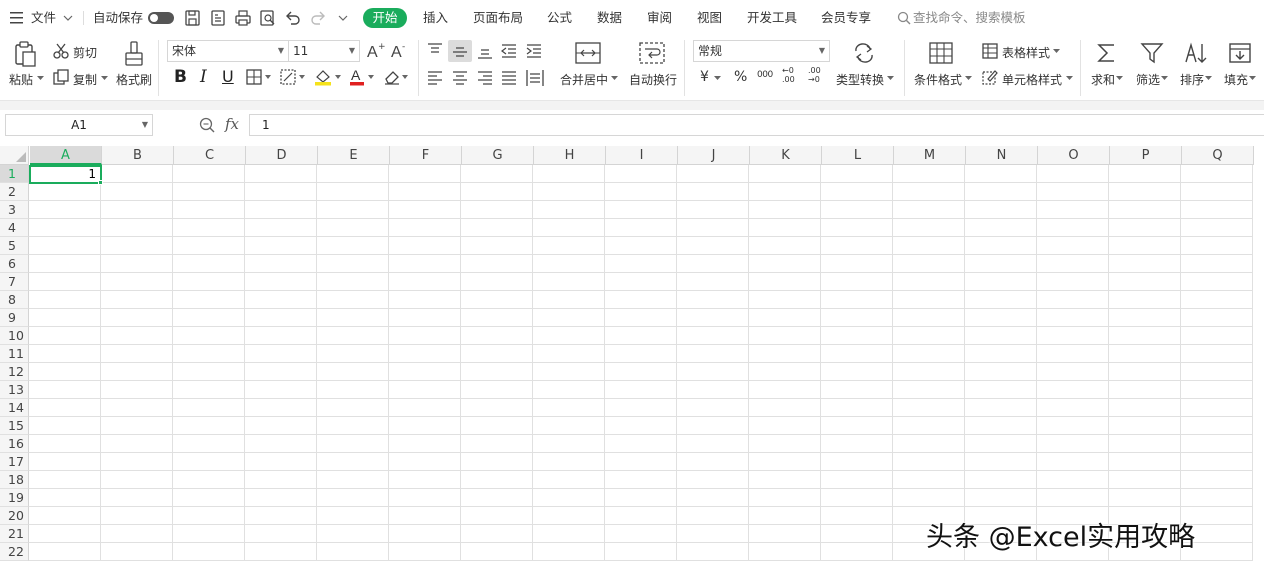 The width and height of the screenshot is (1264, 565). Describe the element at coordinates (814, 75) in the screenshot. I see `decrease-decimal-button: .00 →0` at that location.